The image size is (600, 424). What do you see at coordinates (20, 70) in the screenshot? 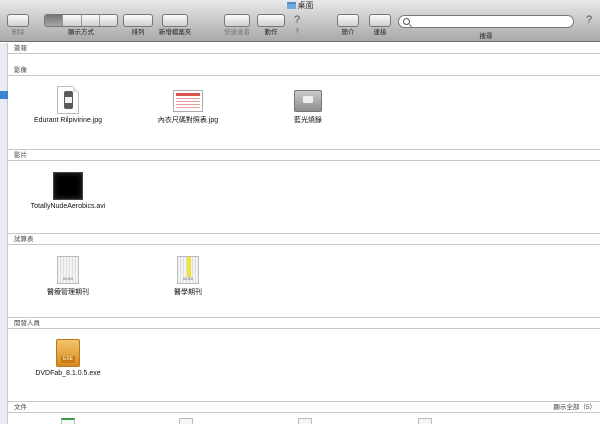
I see `section-title: 影像` at bounding box center [20, 70].